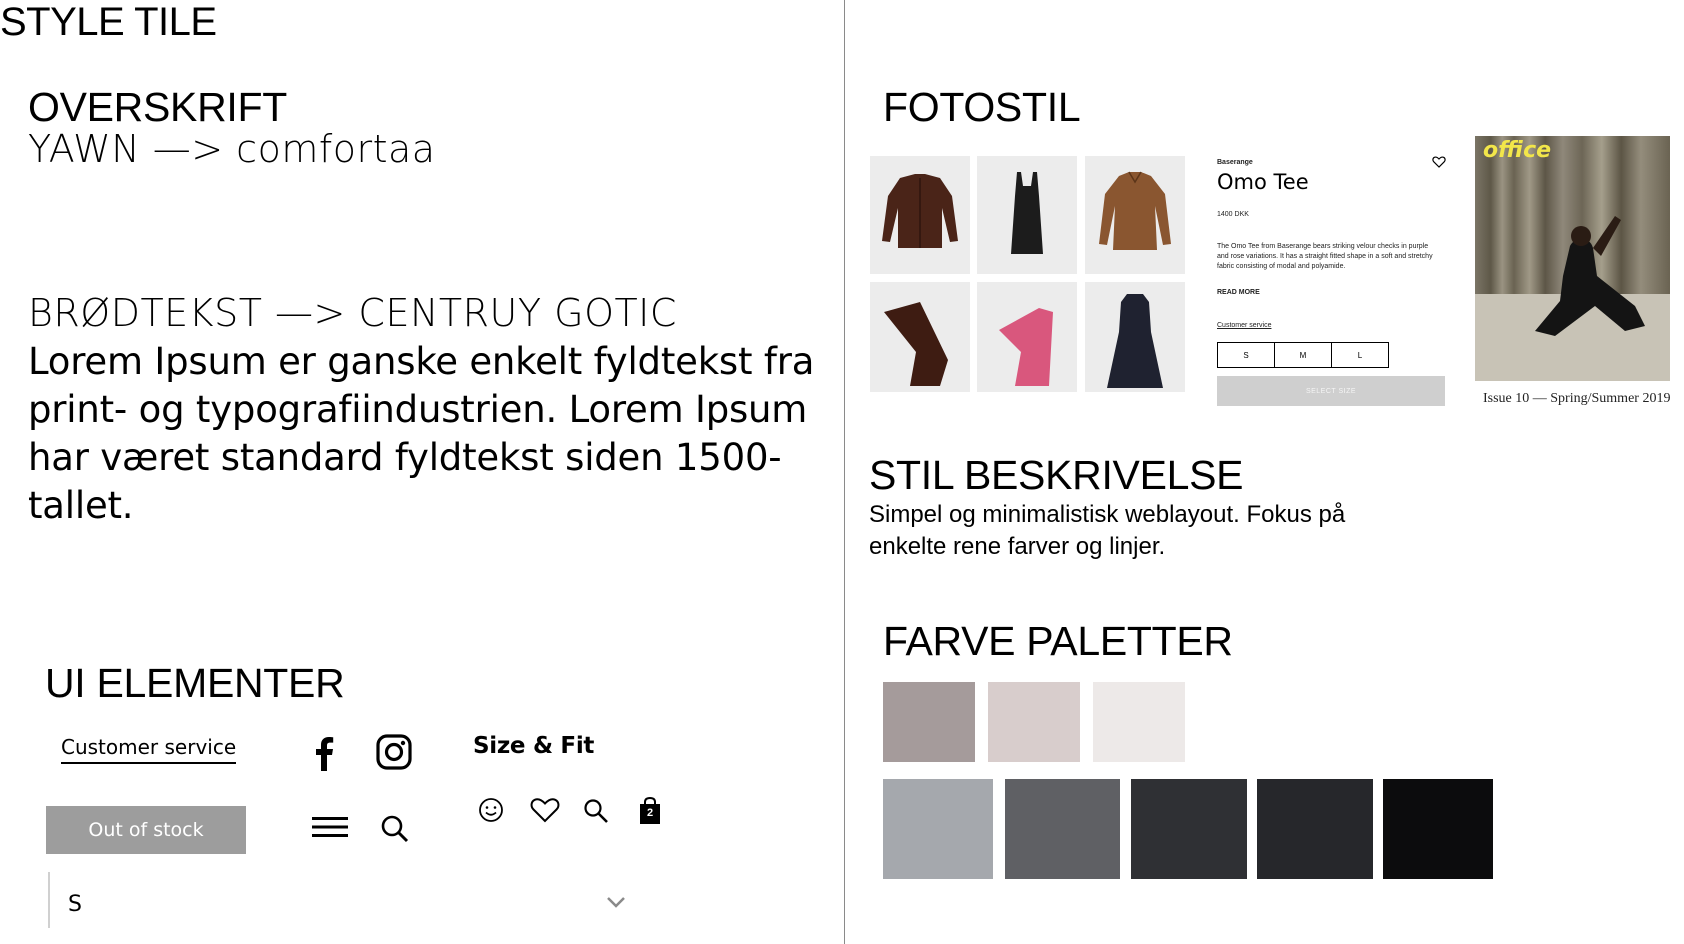 This screenshot has height=944, width=1684. I want to click on product-brand: Baserange, so click(1235, 162).